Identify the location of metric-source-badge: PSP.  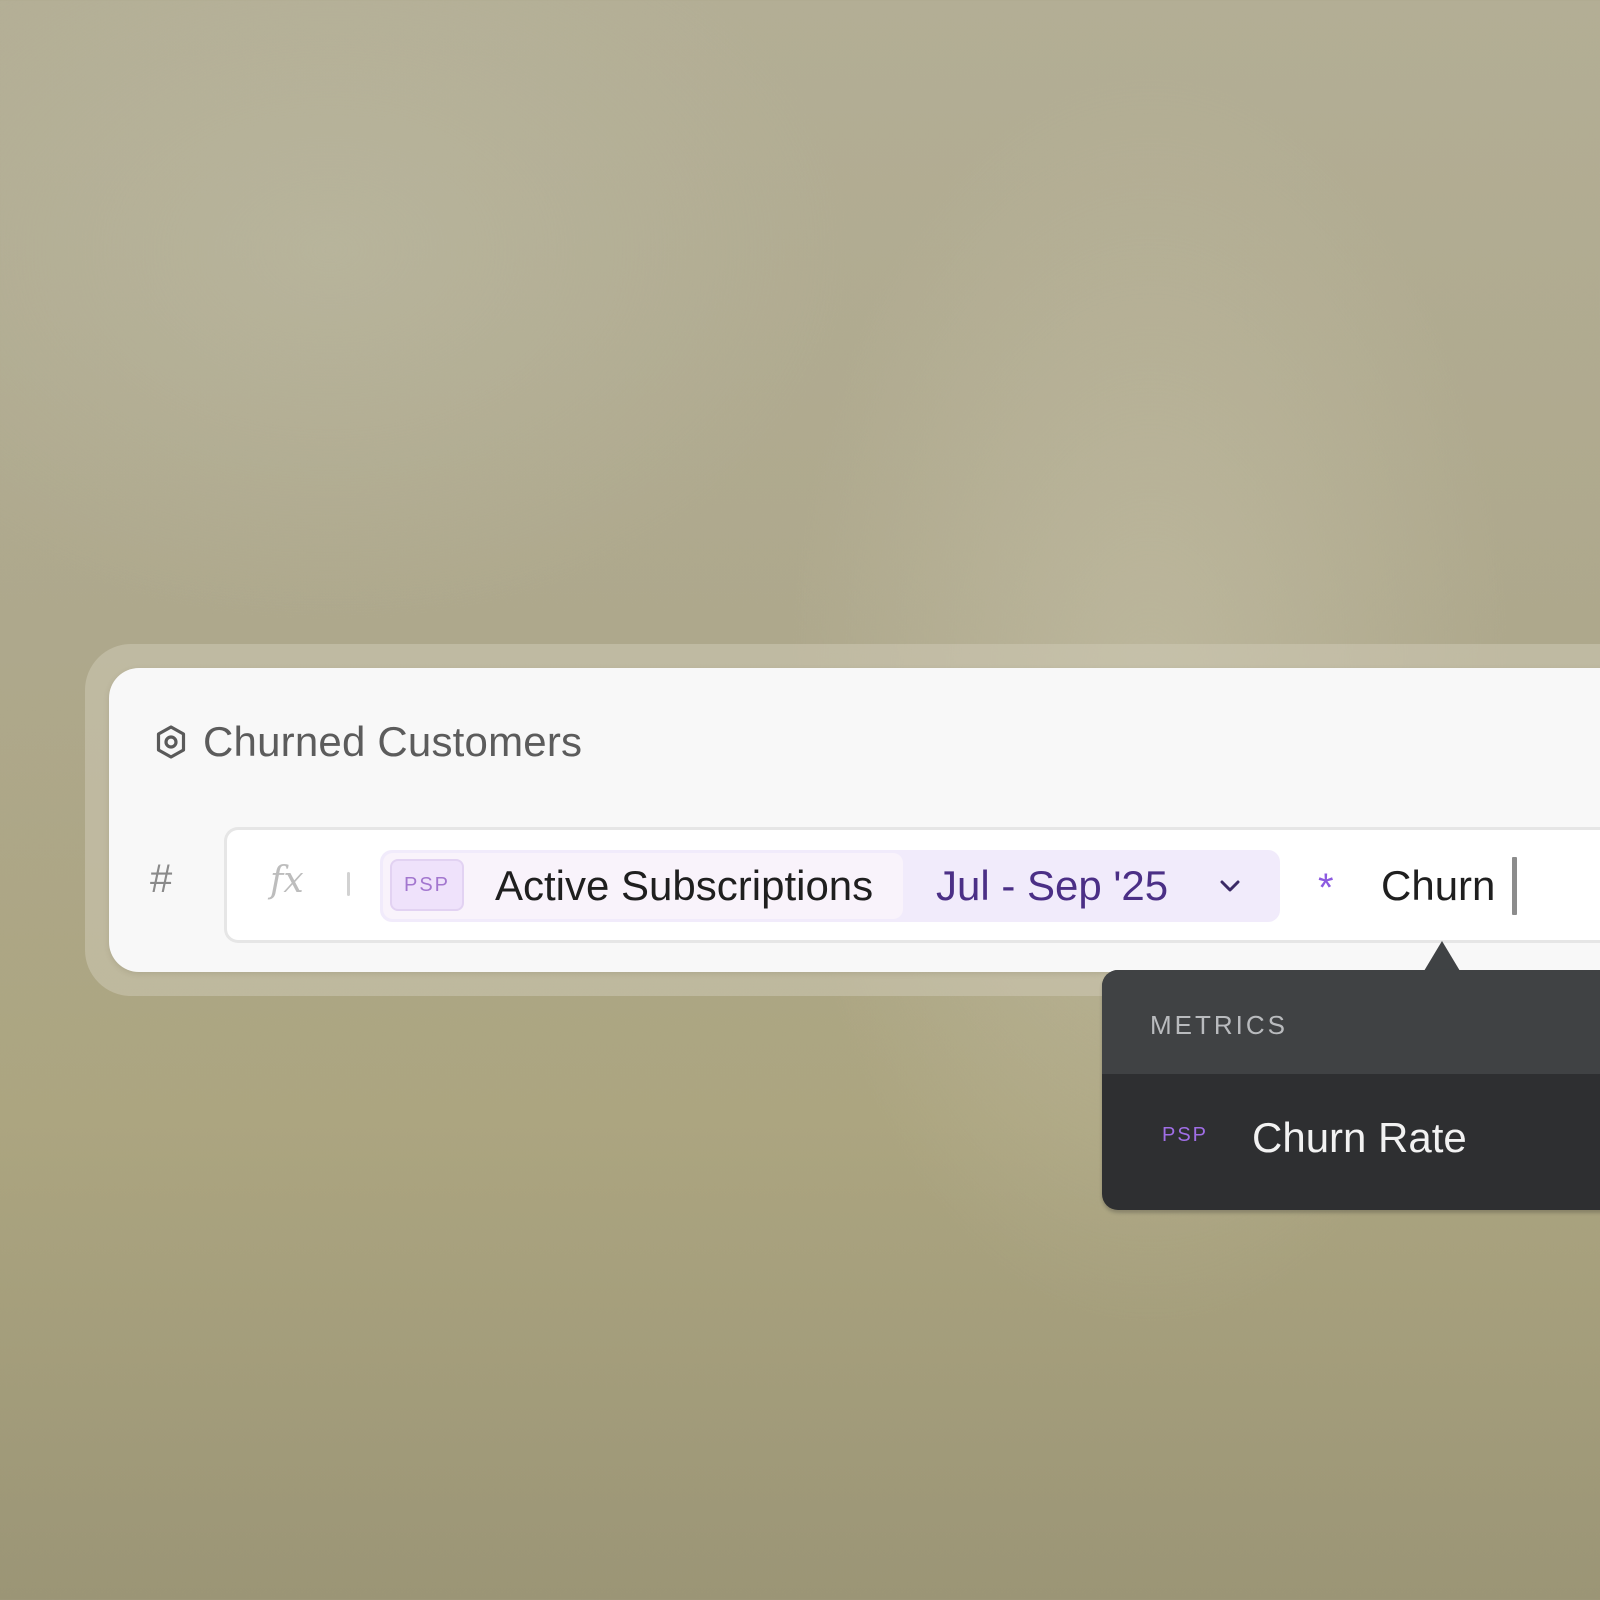
(427, 885).